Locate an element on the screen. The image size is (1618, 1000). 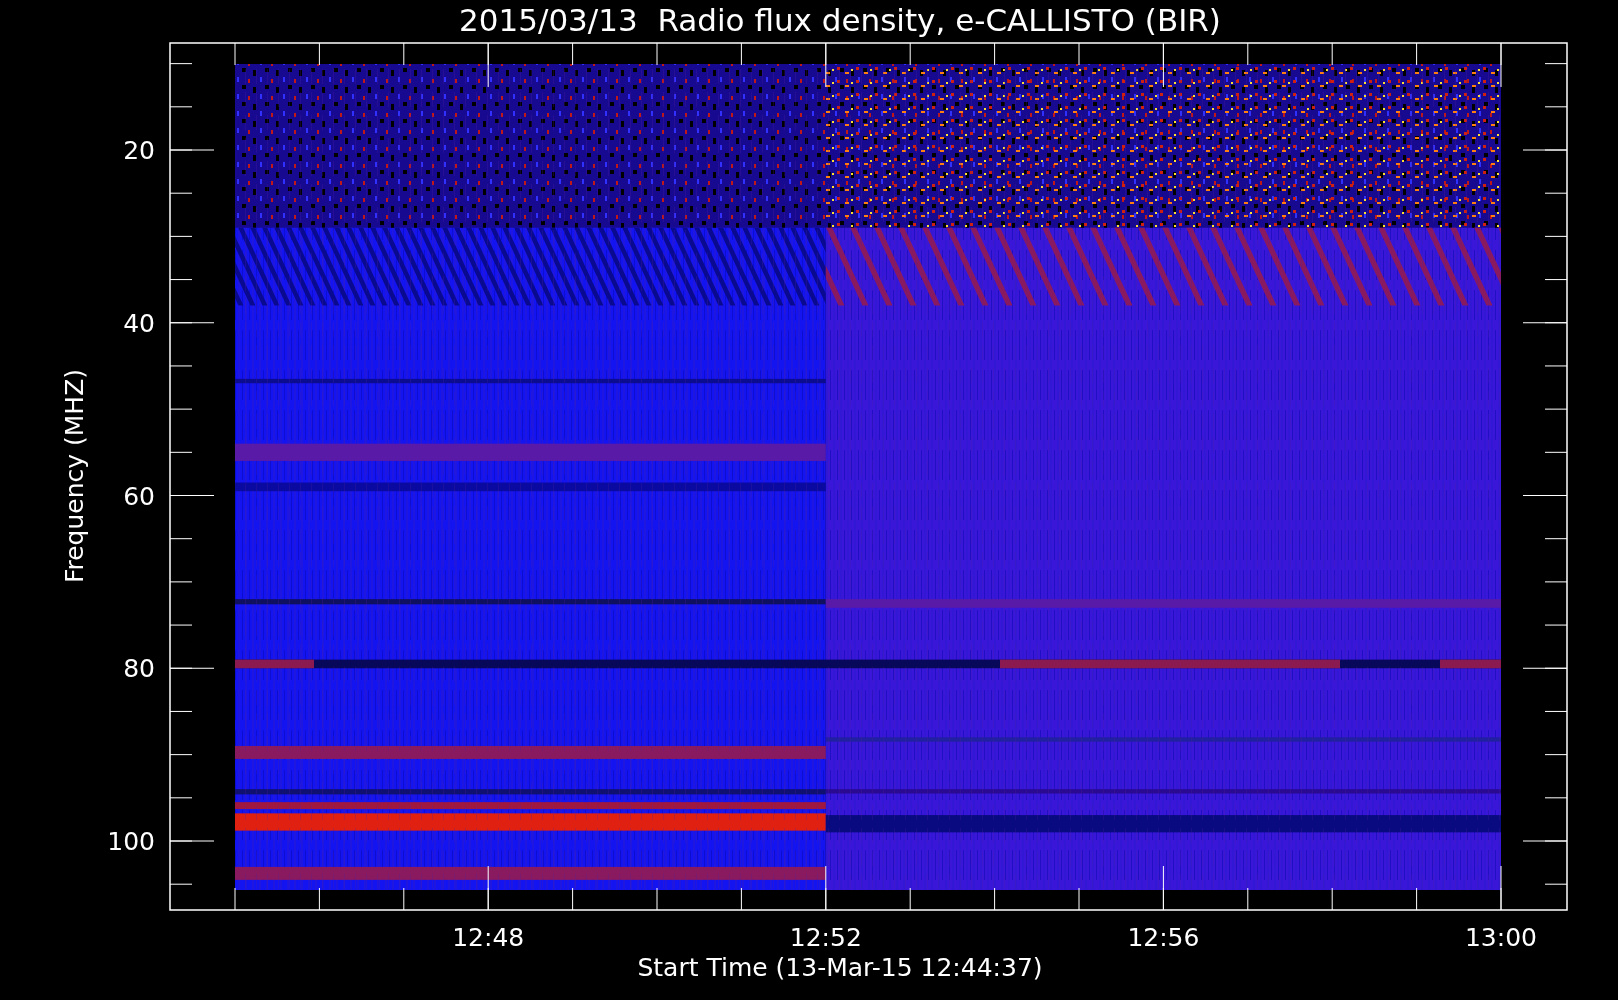
chart-title: 2015/03/13 Radio flux density, e-CALLISTO (BIR) is located at coordinates (840, 20).